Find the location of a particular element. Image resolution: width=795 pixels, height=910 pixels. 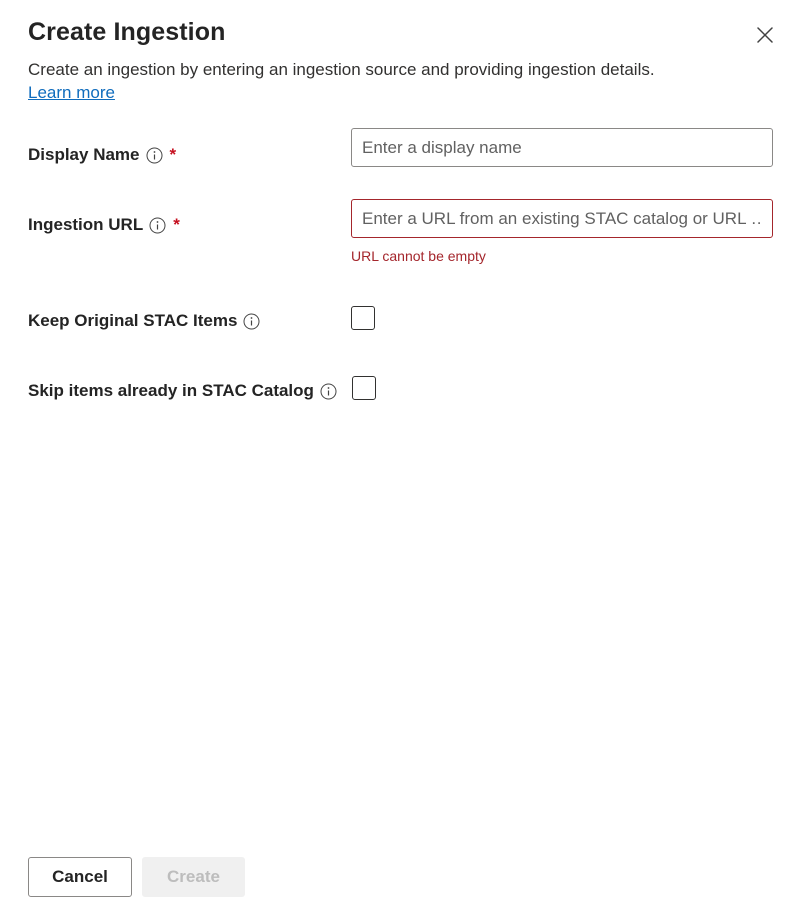

skip-existing-label: Skip items already in STAC Catalog is located at coordinates (182, 391).